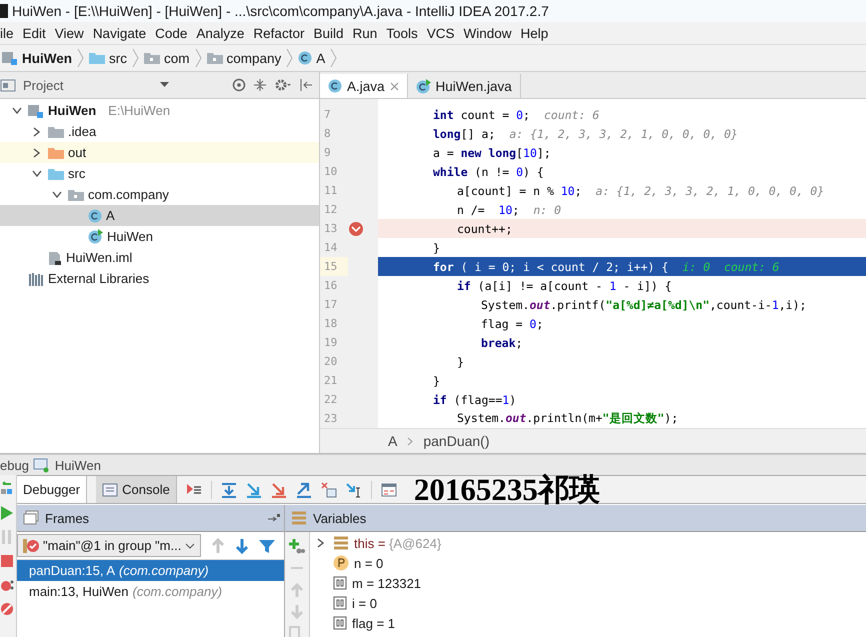 This screenshot has width=866, height=637. Describe the element at coordinates (31, 546) in the screenshot. I see `thread-icon` at that location.